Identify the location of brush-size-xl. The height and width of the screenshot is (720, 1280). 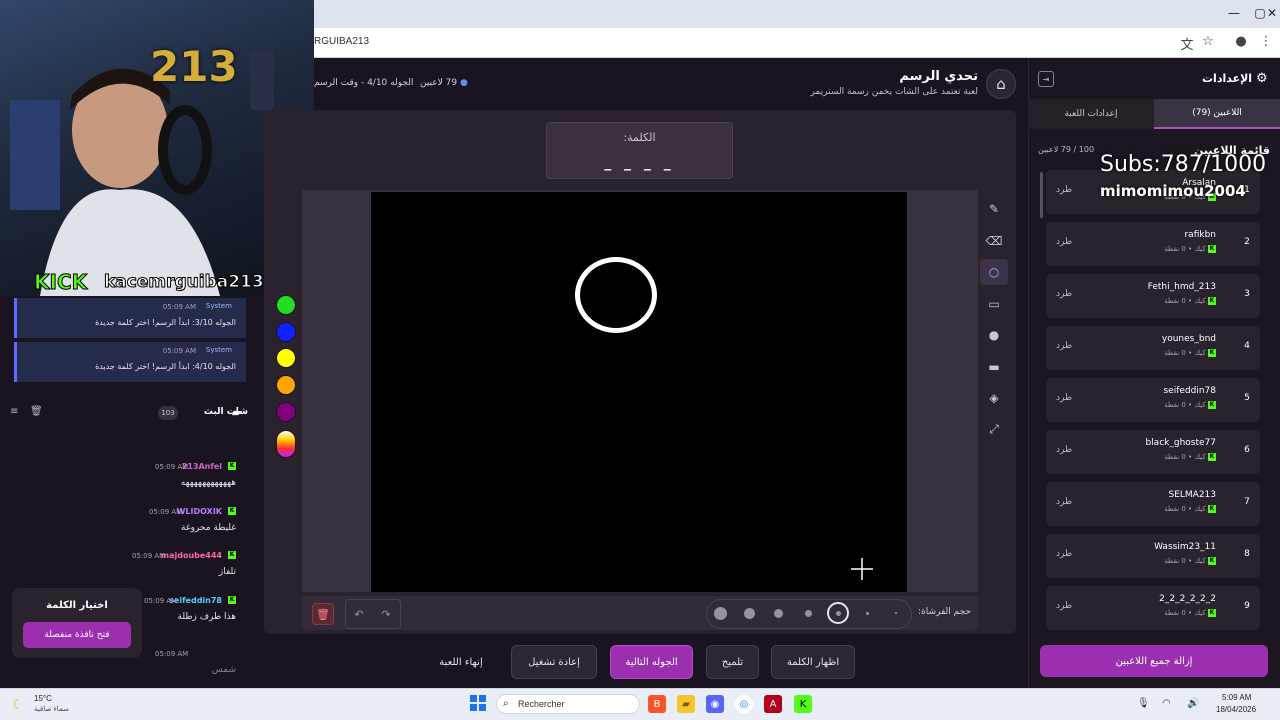
(720, 613).